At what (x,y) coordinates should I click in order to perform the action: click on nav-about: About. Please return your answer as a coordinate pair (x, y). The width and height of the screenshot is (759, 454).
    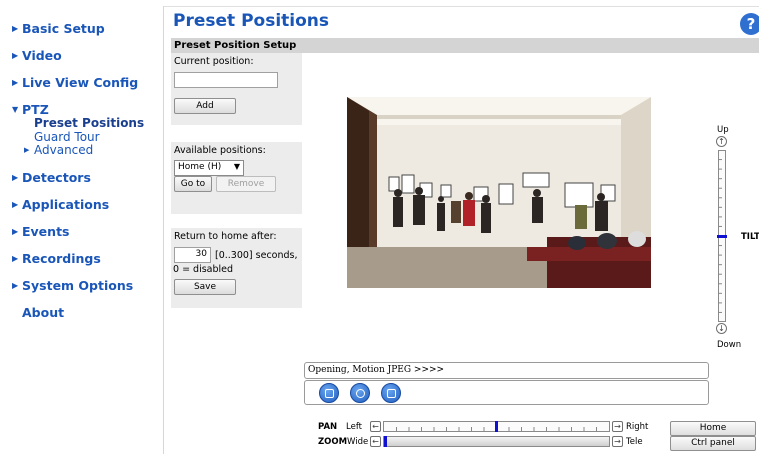
    Looking at the image, I should click on (38, 312).